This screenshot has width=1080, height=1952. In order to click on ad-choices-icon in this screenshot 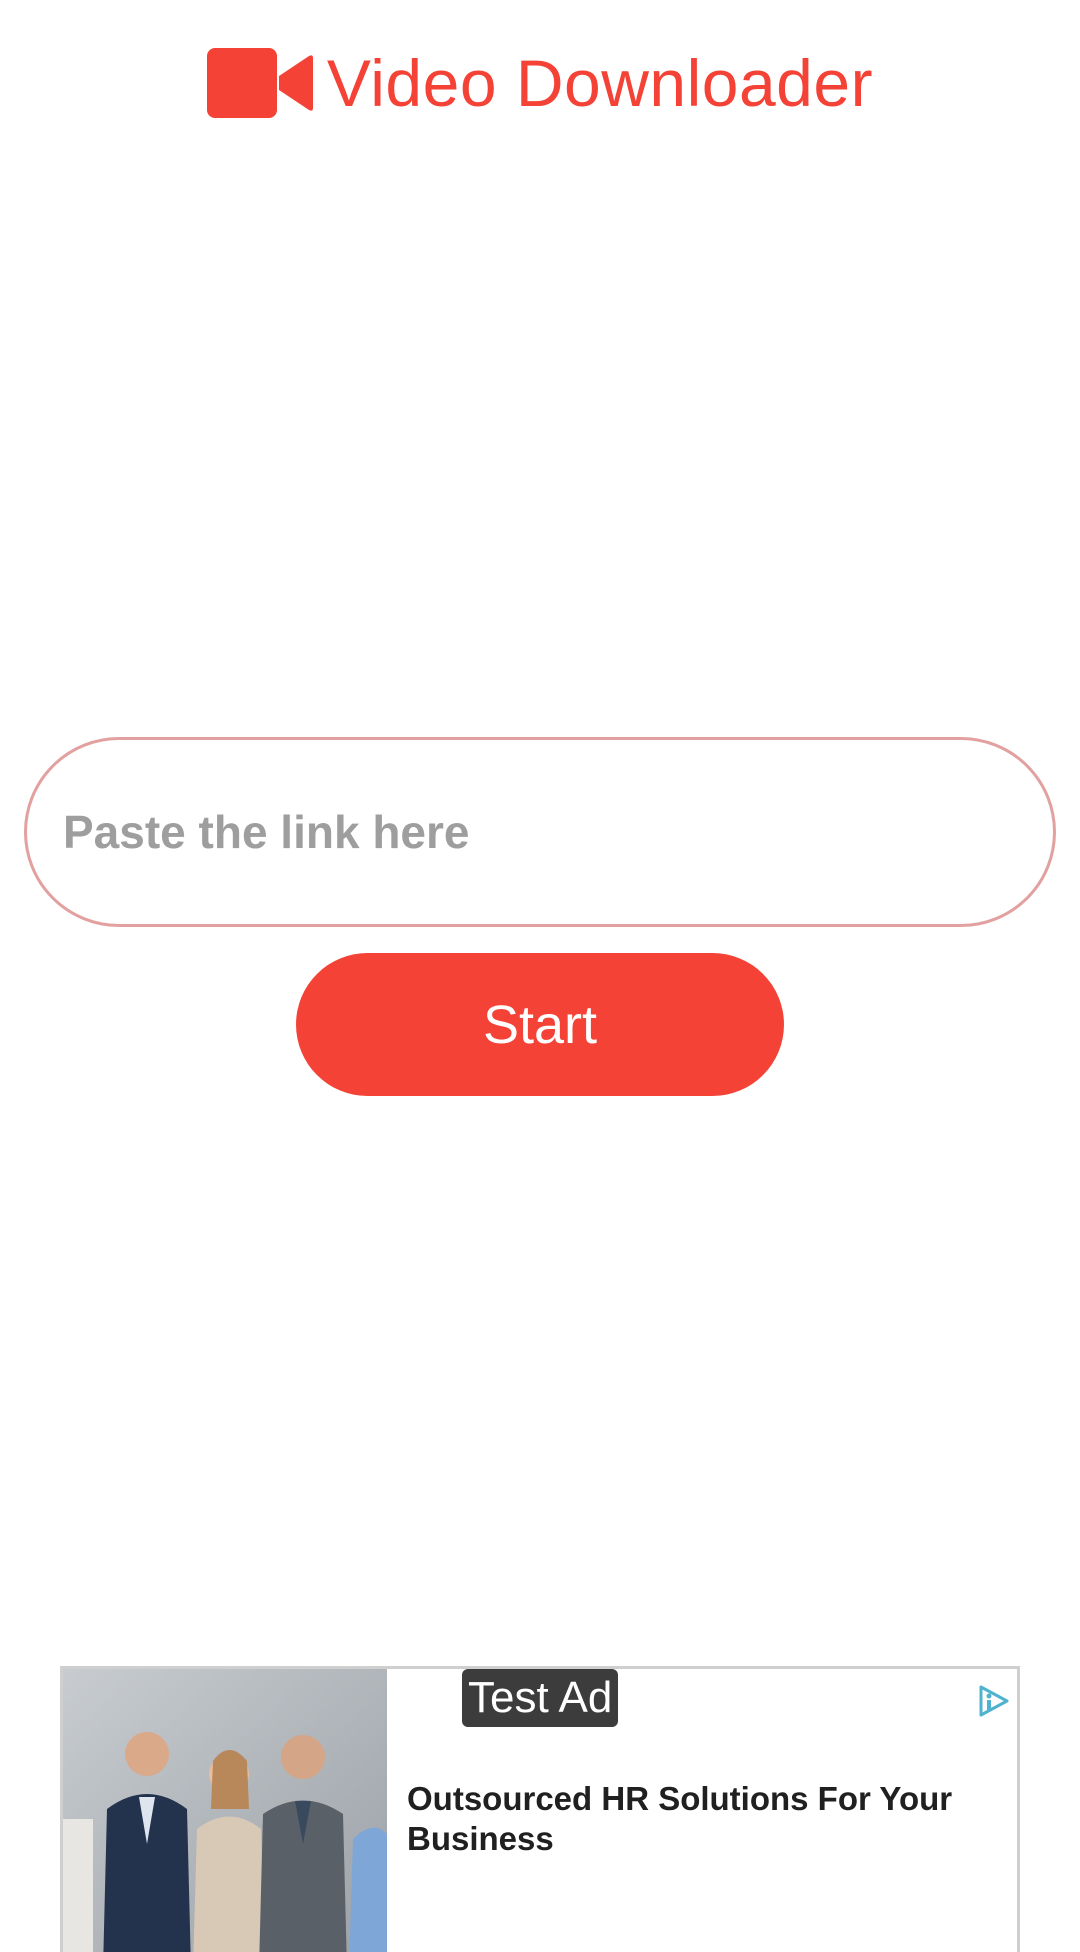, I will do `click(993, 1701)`.